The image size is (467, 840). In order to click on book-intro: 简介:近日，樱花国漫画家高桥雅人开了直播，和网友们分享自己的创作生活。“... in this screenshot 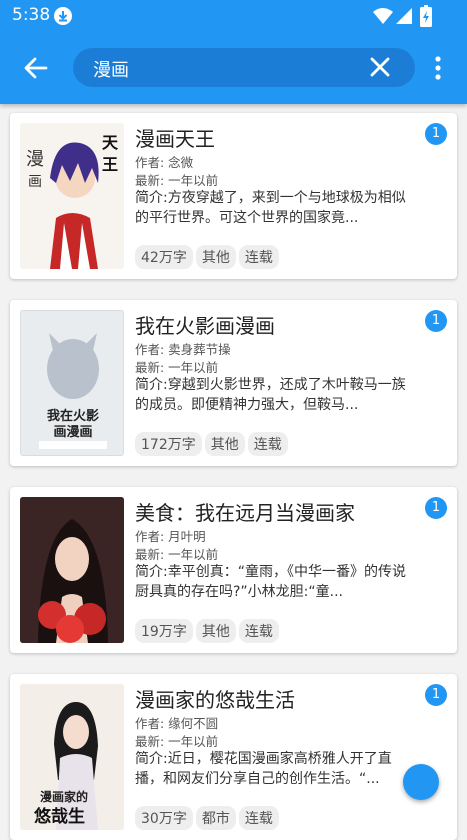, I will do `click(263, 769)`.